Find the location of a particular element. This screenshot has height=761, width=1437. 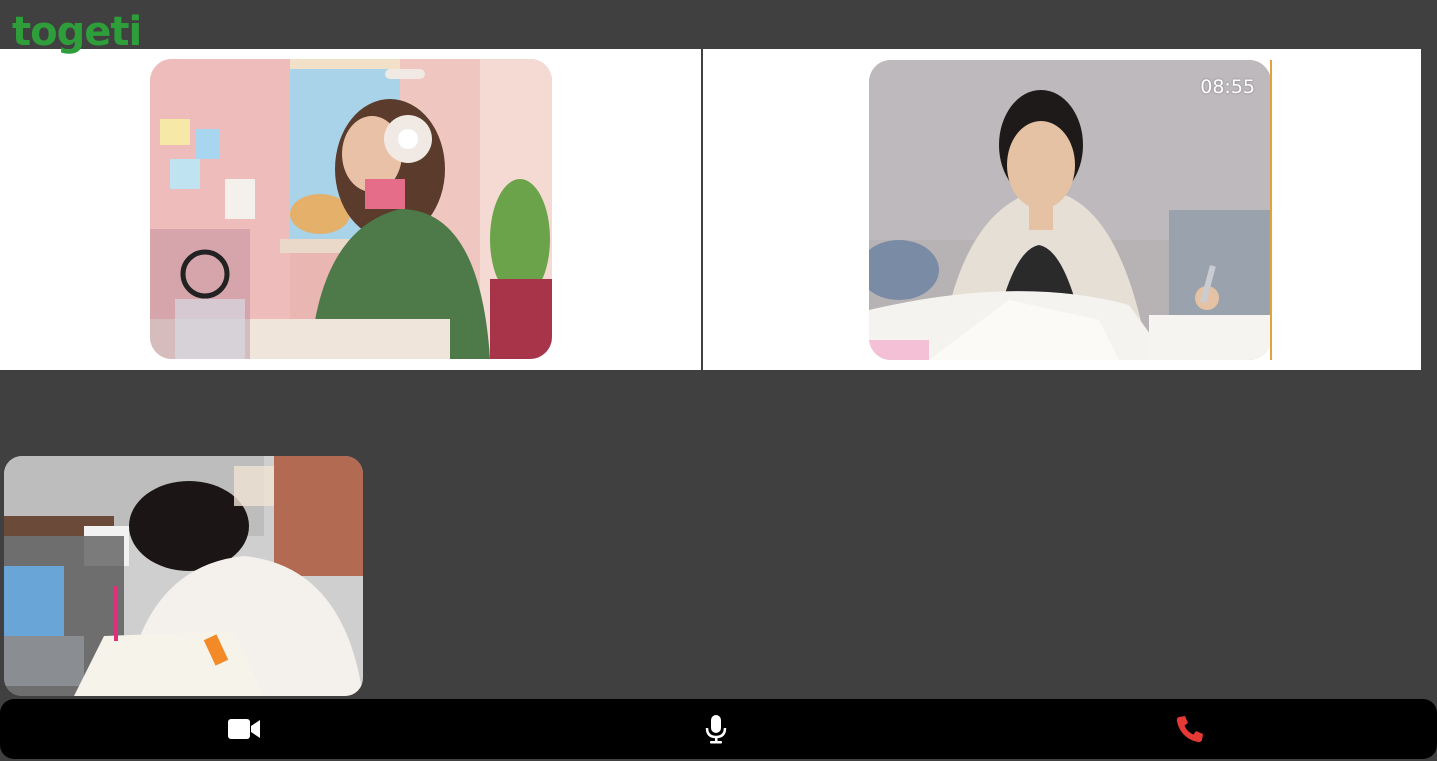

hang-up-button is located at coordinates (1190, 729).